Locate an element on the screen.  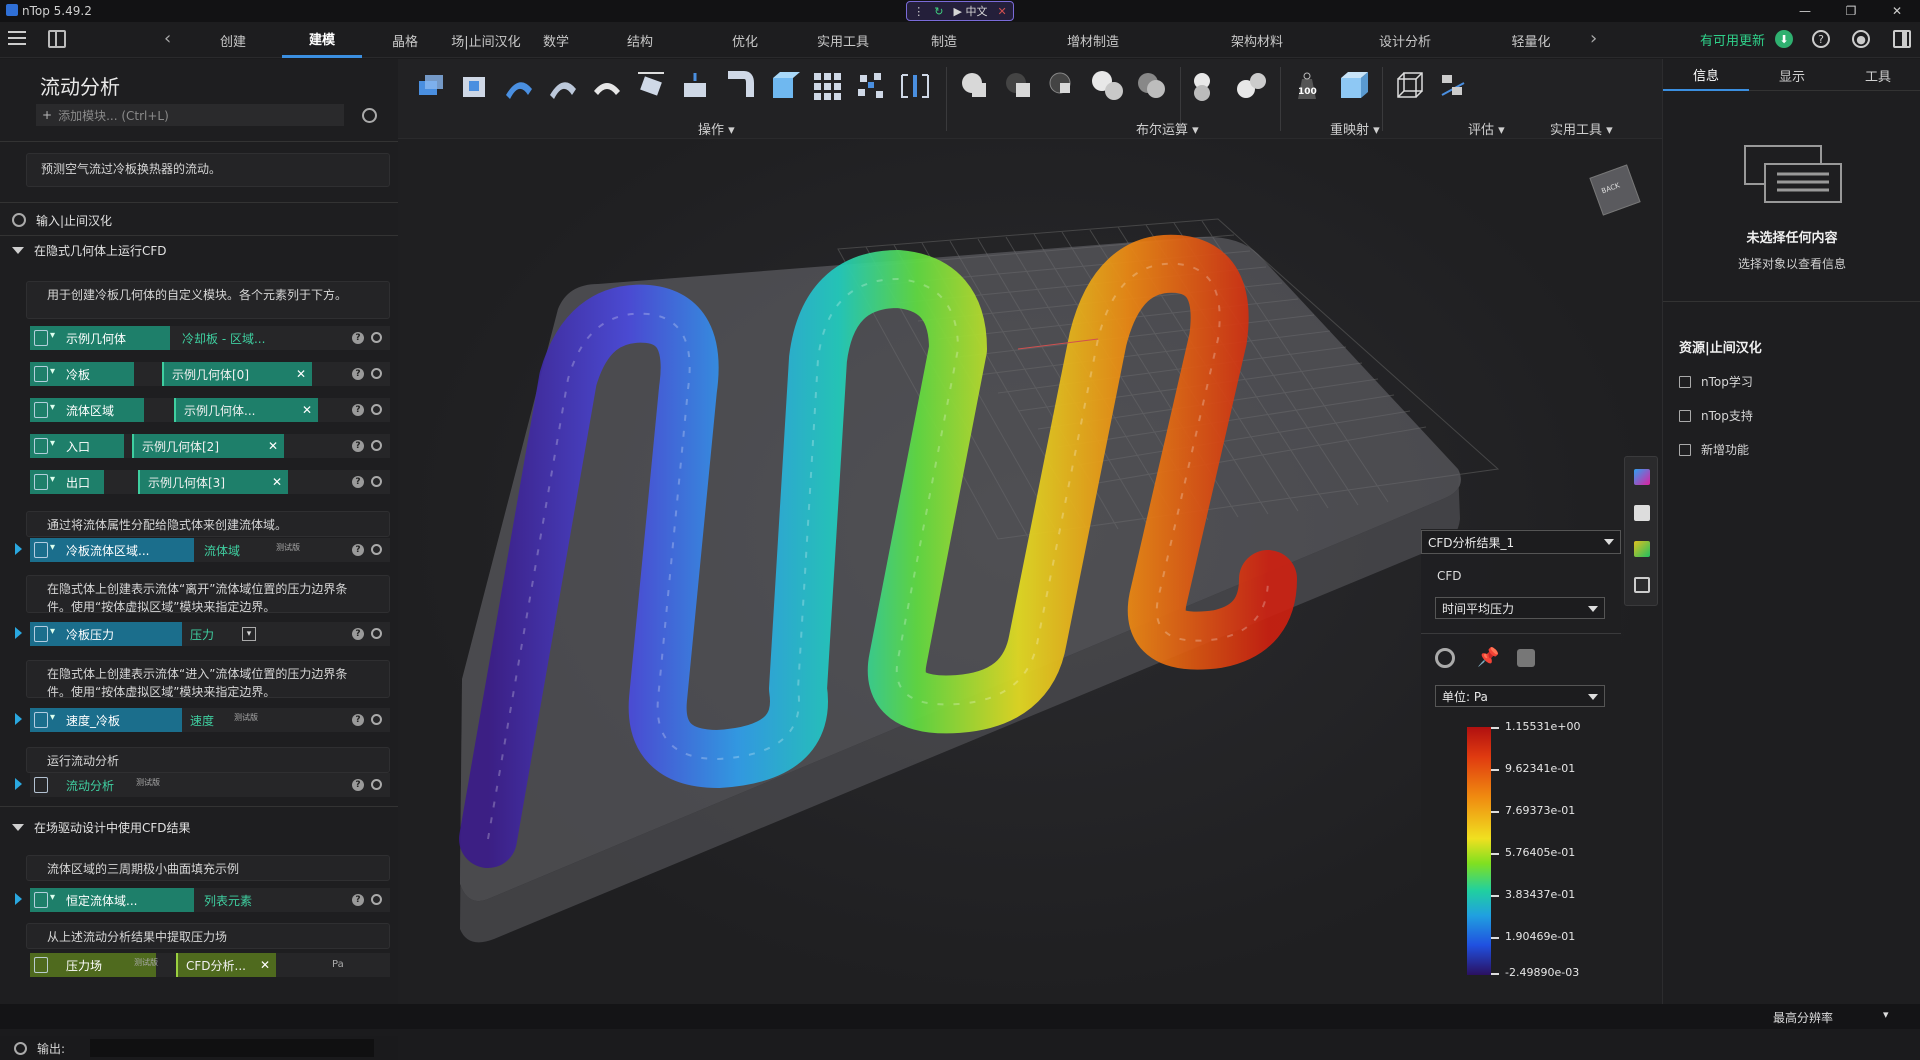
output-field is located at coordinates (232, 1048).